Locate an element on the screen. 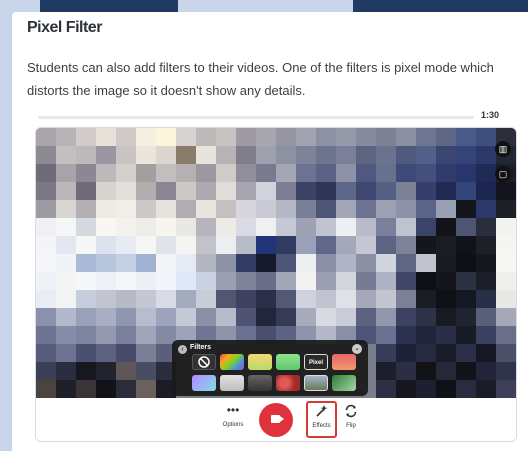 Image resolution: width=528 pixels, height=451 pixels. options-button: ••• Options is located at coordinates (233, 416).